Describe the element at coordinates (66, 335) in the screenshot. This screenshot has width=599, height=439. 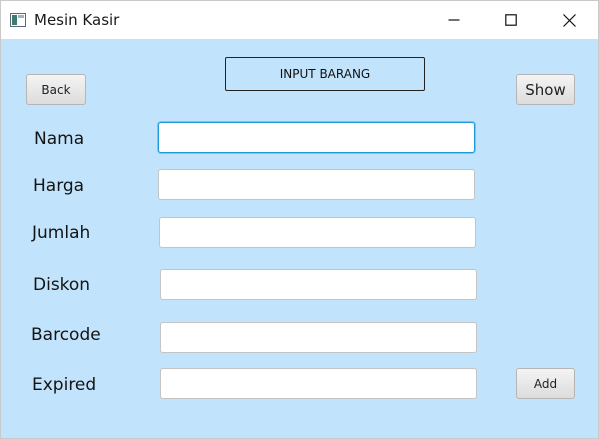
I see `barcode-label: Barcode` at that location.